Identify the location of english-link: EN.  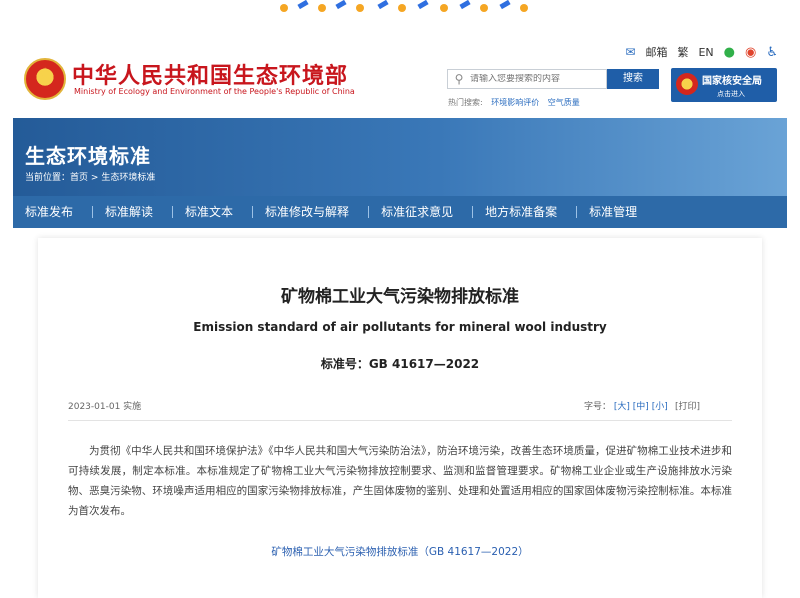
(705, 52).